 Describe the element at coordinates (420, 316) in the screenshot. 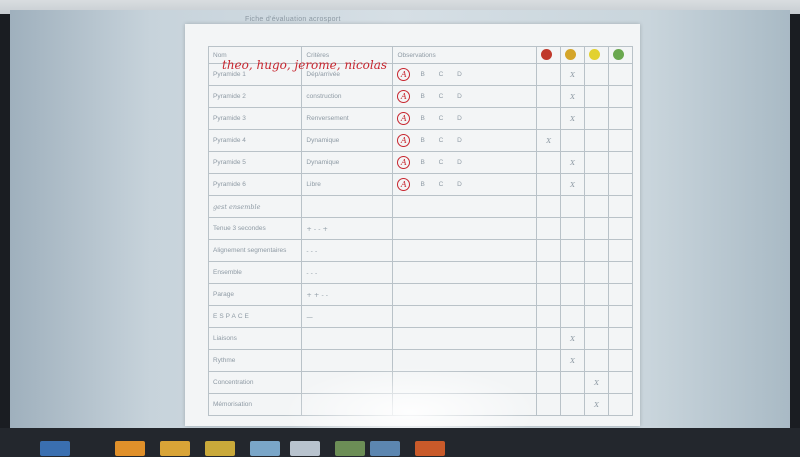

I see `table-row: ESPACE —` at that location.